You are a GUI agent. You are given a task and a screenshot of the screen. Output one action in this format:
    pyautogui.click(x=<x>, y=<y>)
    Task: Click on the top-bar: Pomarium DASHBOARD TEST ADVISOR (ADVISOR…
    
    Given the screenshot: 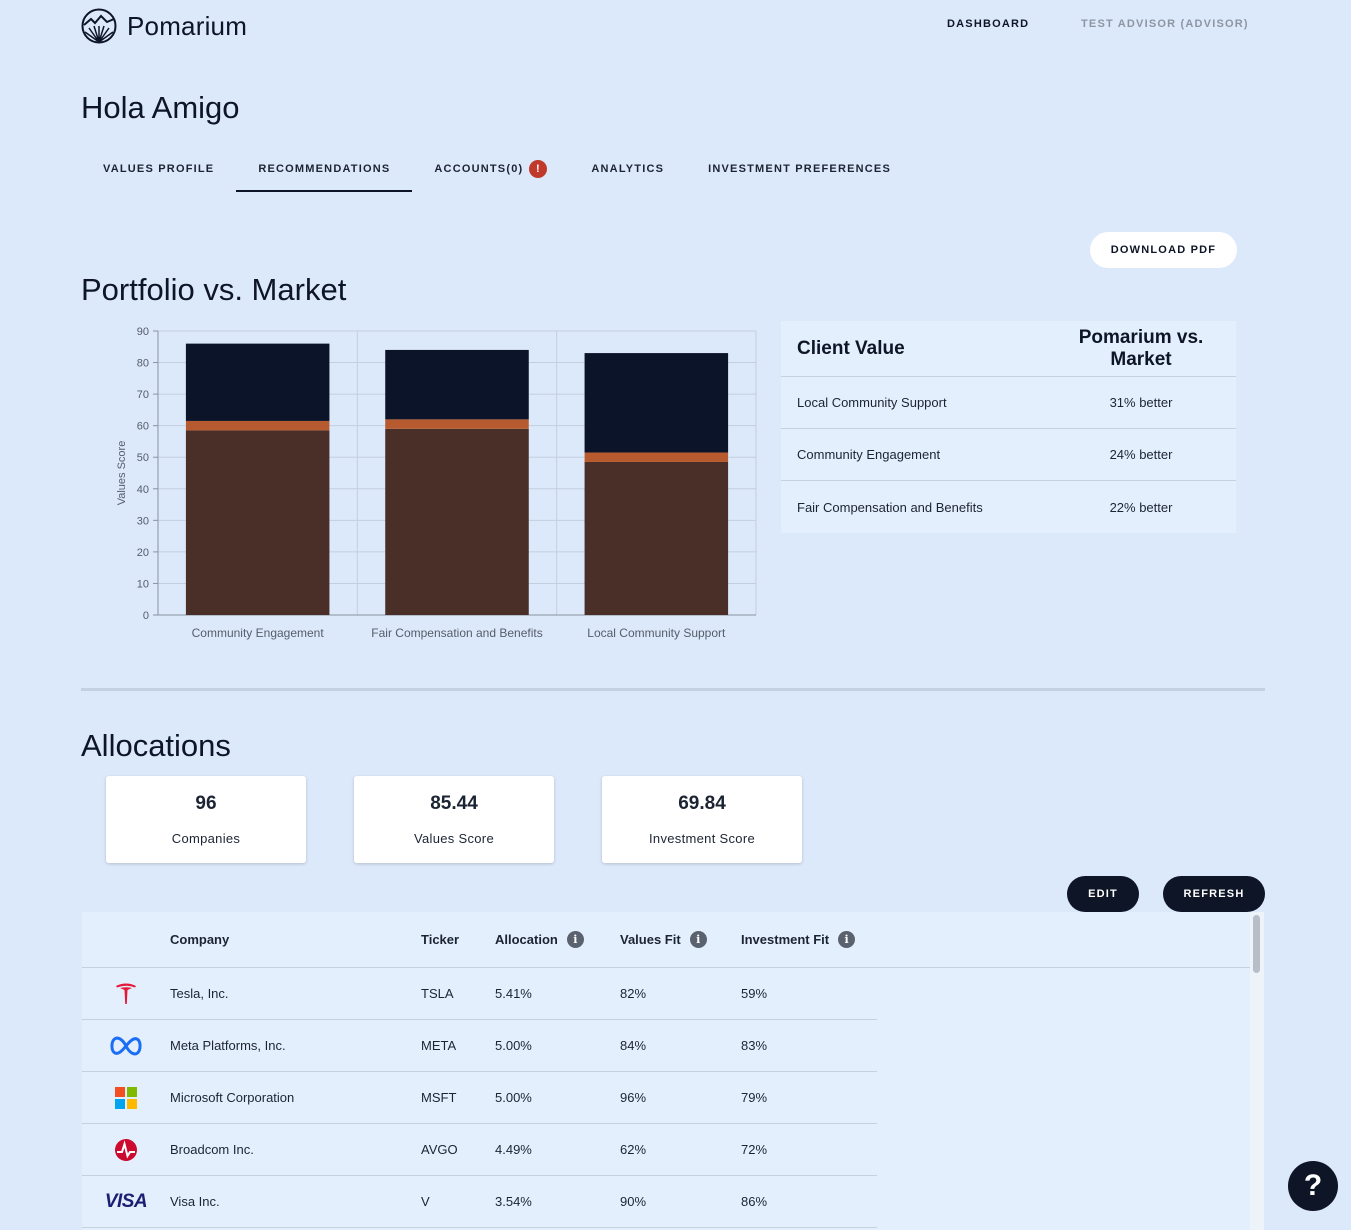 What is the action you would take?
    pyautogui.click(x=675, y=26)
    